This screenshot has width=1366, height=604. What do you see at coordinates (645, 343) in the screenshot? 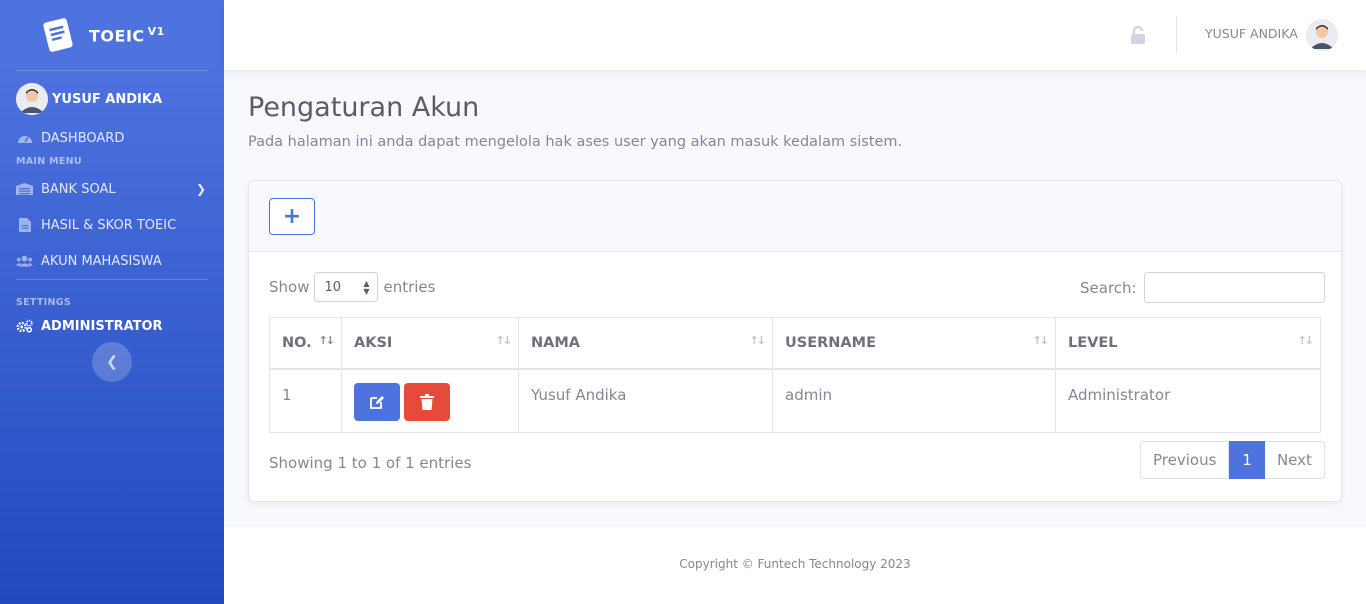
I see `column-header-nama: NAMA ↑↓` at bounding box center [645, 343].